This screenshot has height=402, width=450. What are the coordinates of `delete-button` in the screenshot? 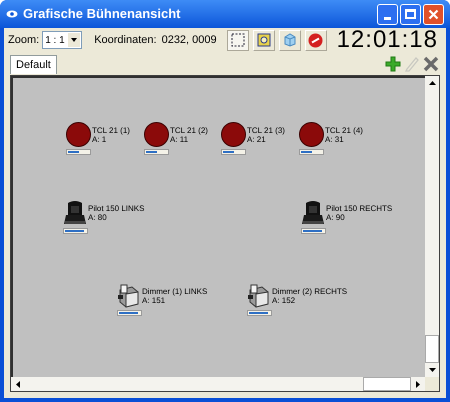 It's located at (431, 64).